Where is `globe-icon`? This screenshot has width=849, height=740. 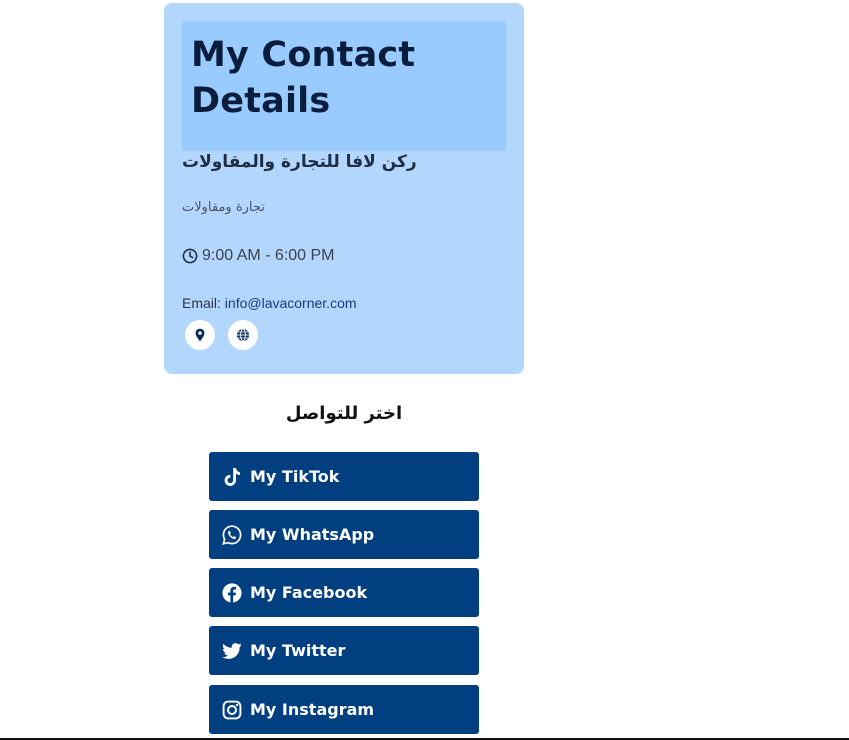
globe-icon is located at coordinates (243, 335).